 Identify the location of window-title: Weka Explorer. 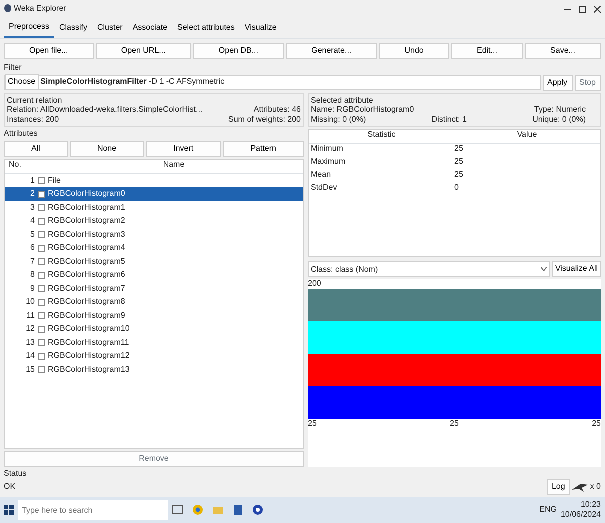
(40, 9).